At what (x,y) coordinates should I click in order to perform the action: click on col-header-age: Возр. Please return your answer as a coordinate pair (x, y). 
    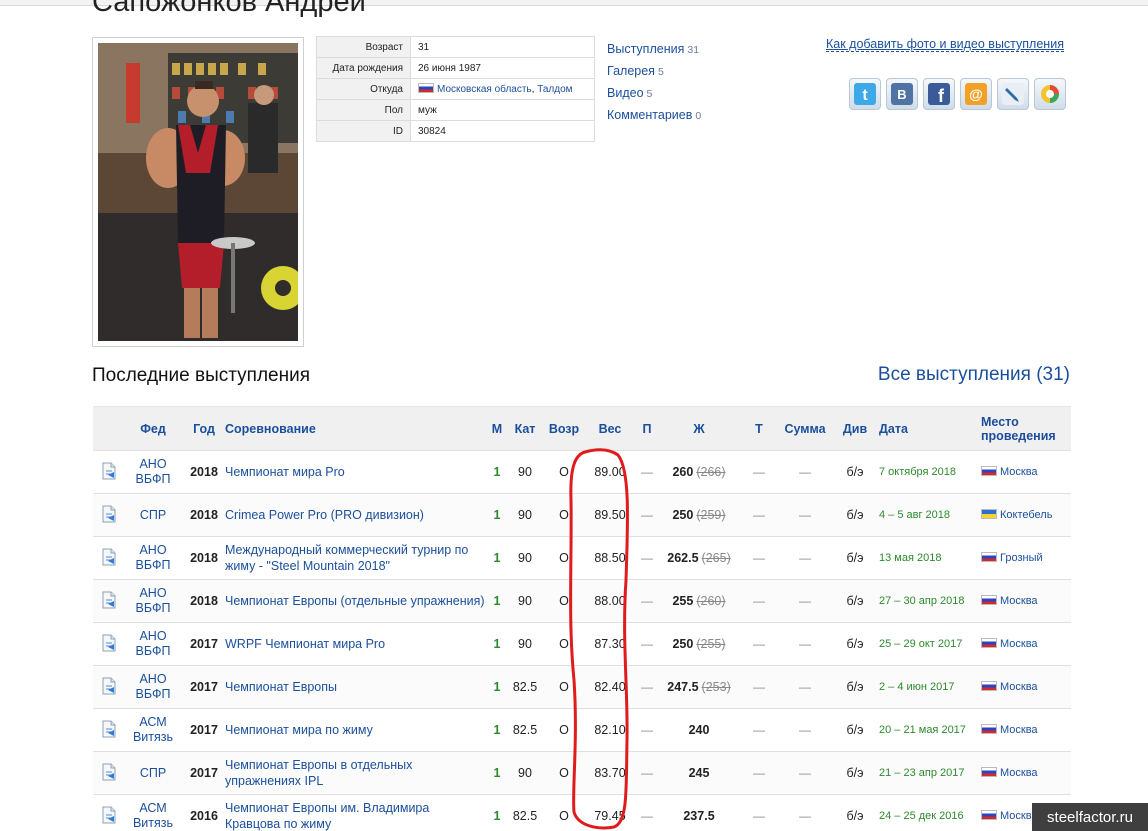
    Looking at the image, I should click on (564, 428).